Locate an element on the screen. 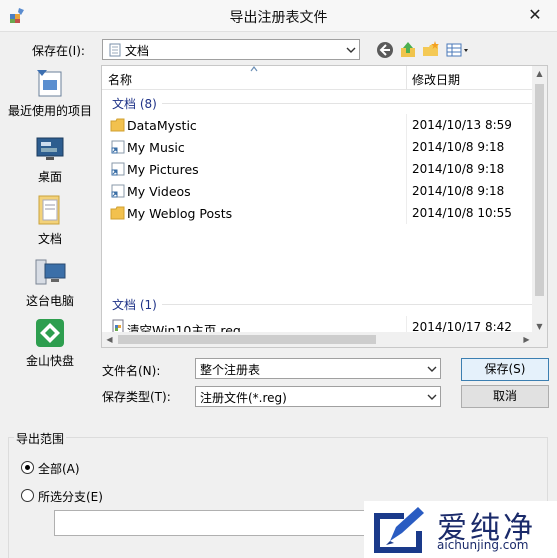 The image size is (557, 558). up-folder-icon is located at coordinates (408, 50).